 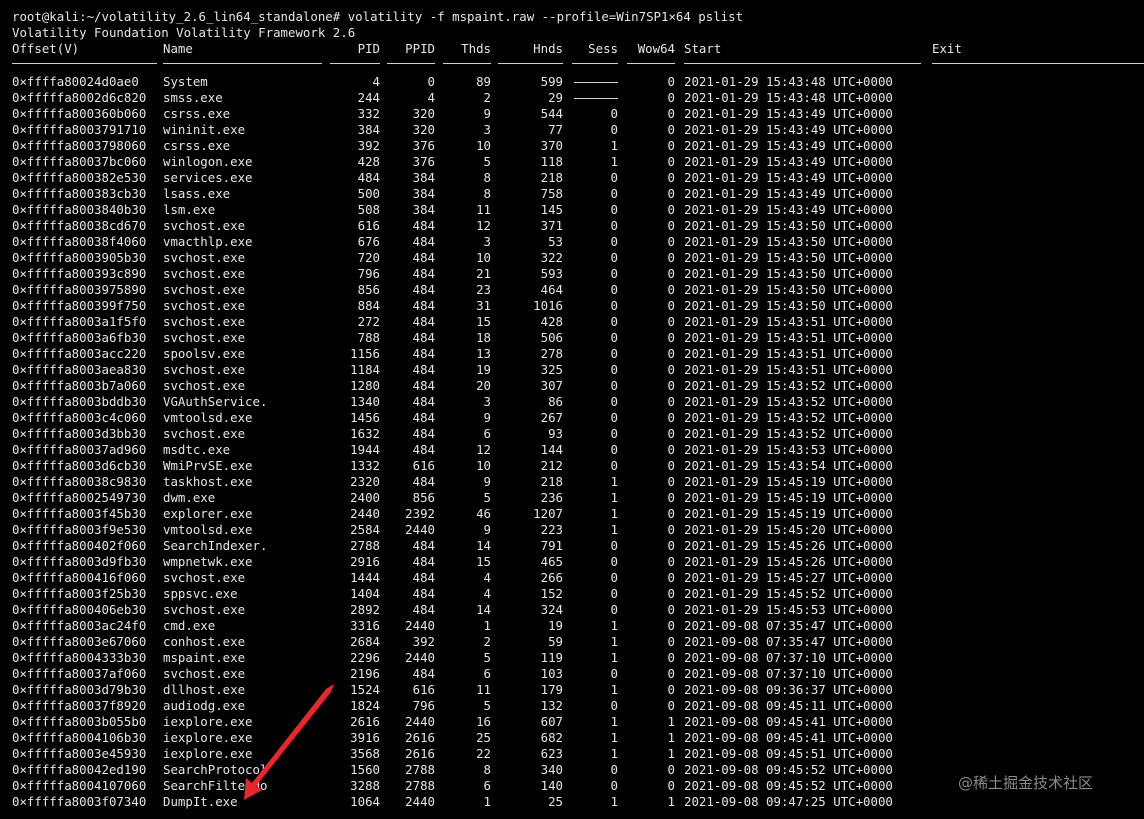 I want to click on cell-name: lsass.exe, so click(x=197, y=193).